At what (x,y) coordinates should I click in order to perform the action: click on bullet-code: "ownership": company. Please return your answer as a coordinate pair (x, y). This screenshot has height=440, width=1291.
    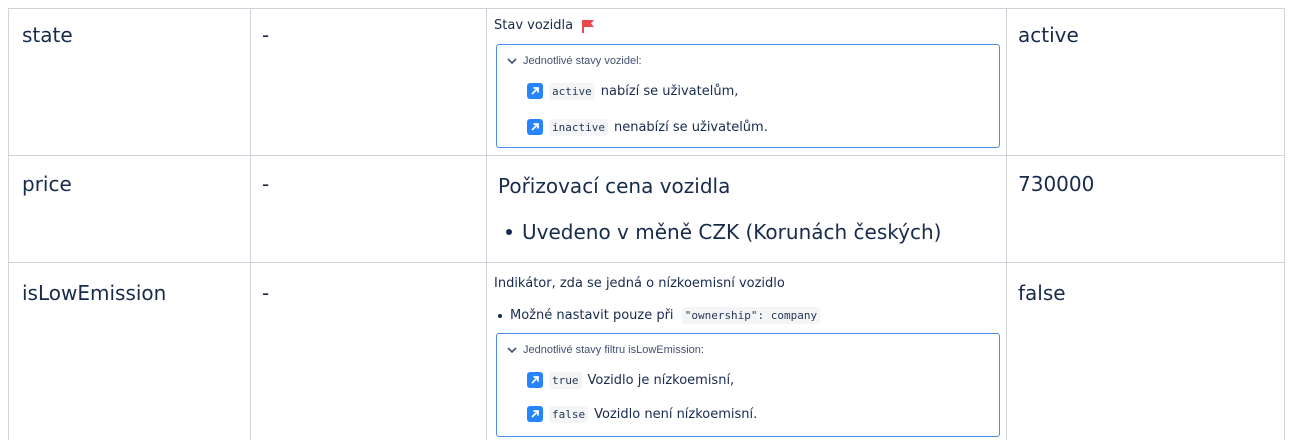
    Looking at the image, I should click on (751, 315).